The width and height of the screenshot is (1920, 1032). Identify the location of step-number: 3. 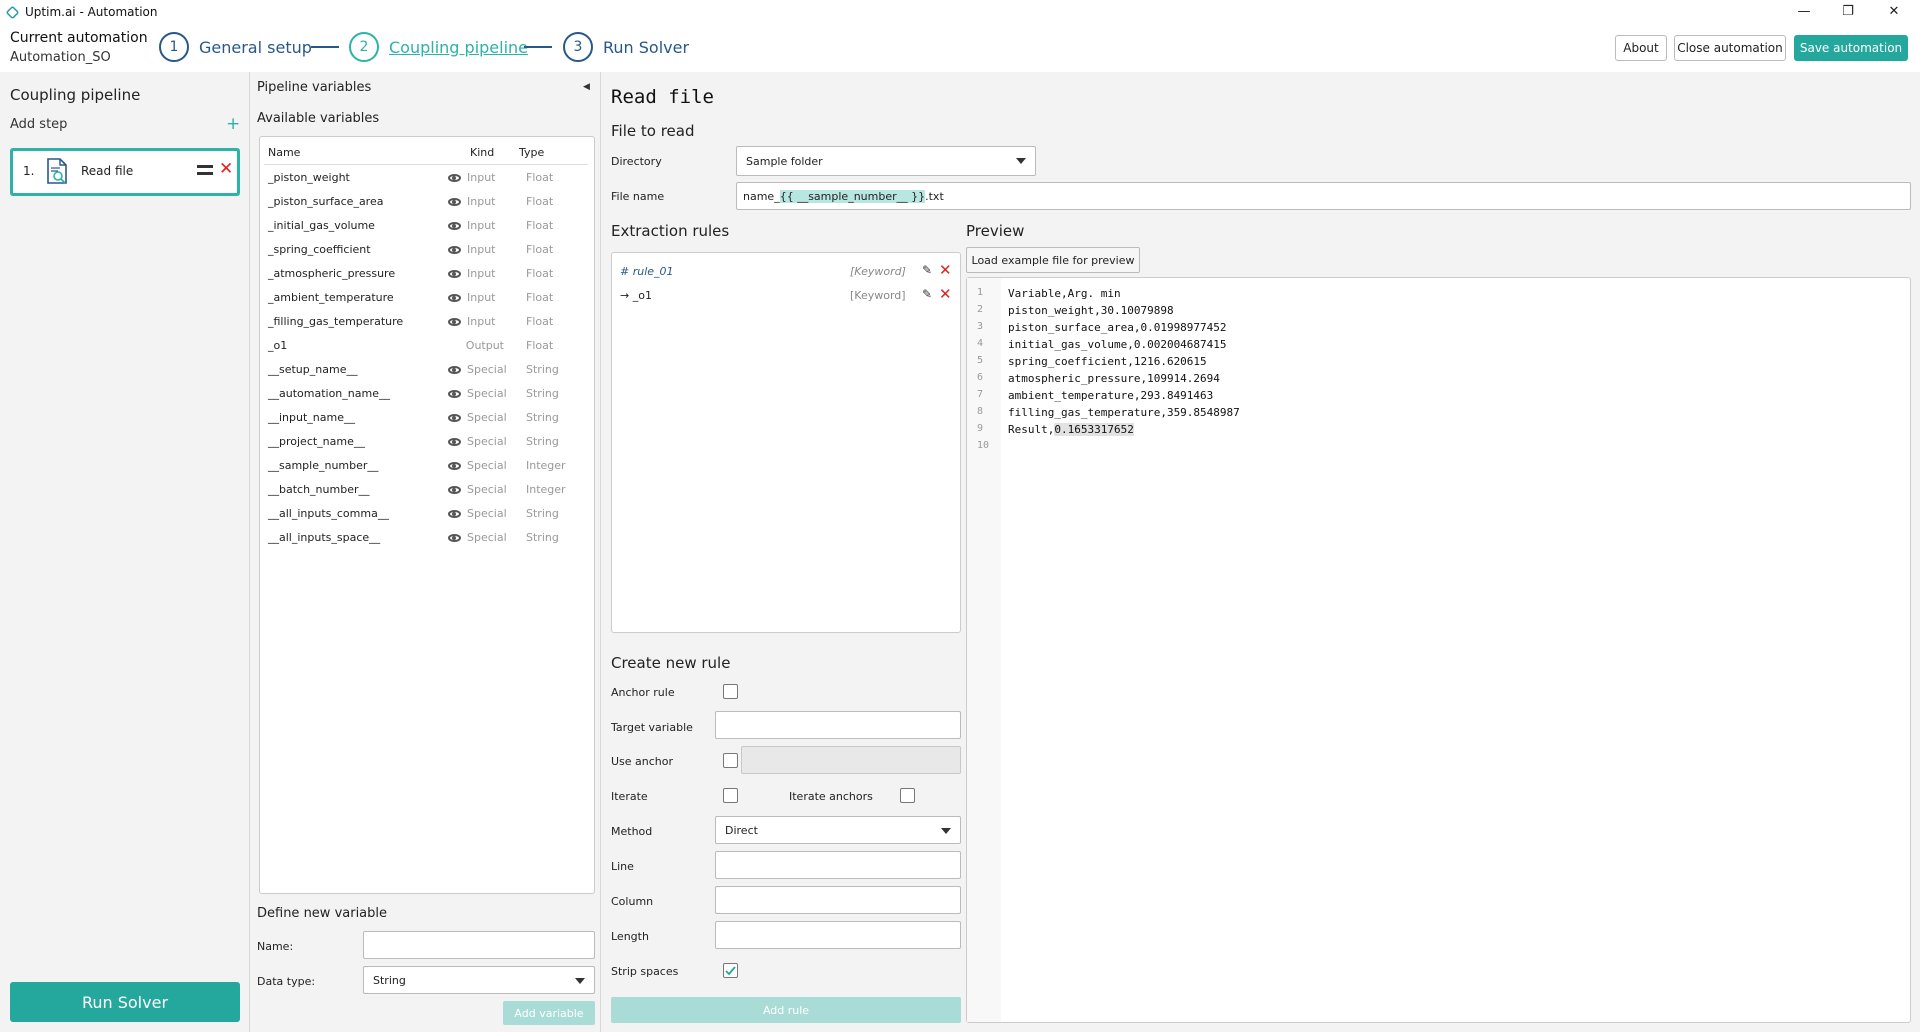
(578, 47).